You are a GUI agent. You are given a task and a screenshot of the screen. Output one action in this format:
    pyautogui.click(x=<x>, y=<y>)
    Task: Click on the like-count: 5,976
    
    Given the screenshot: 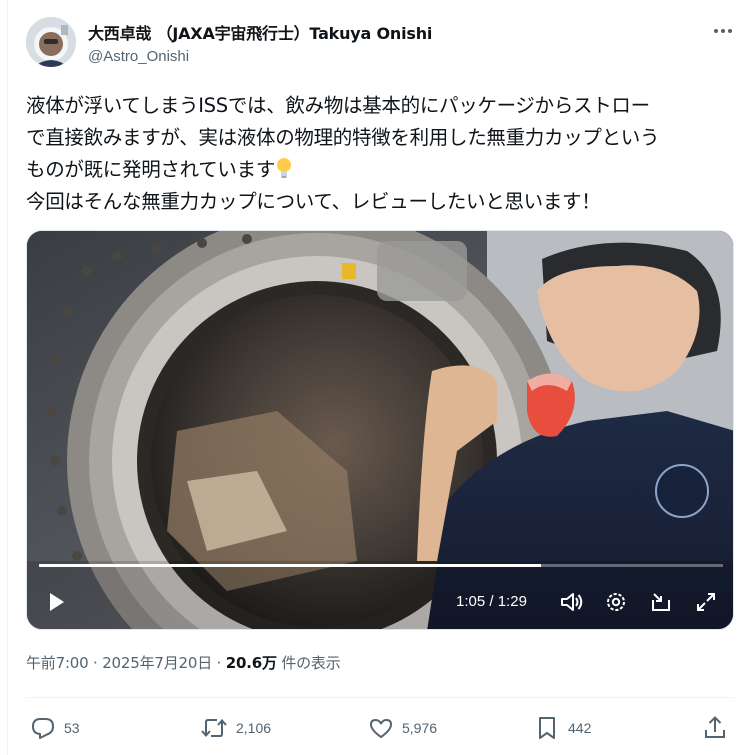 What is the action you would take?
    pyautogui.click(x=420, y=728)
    